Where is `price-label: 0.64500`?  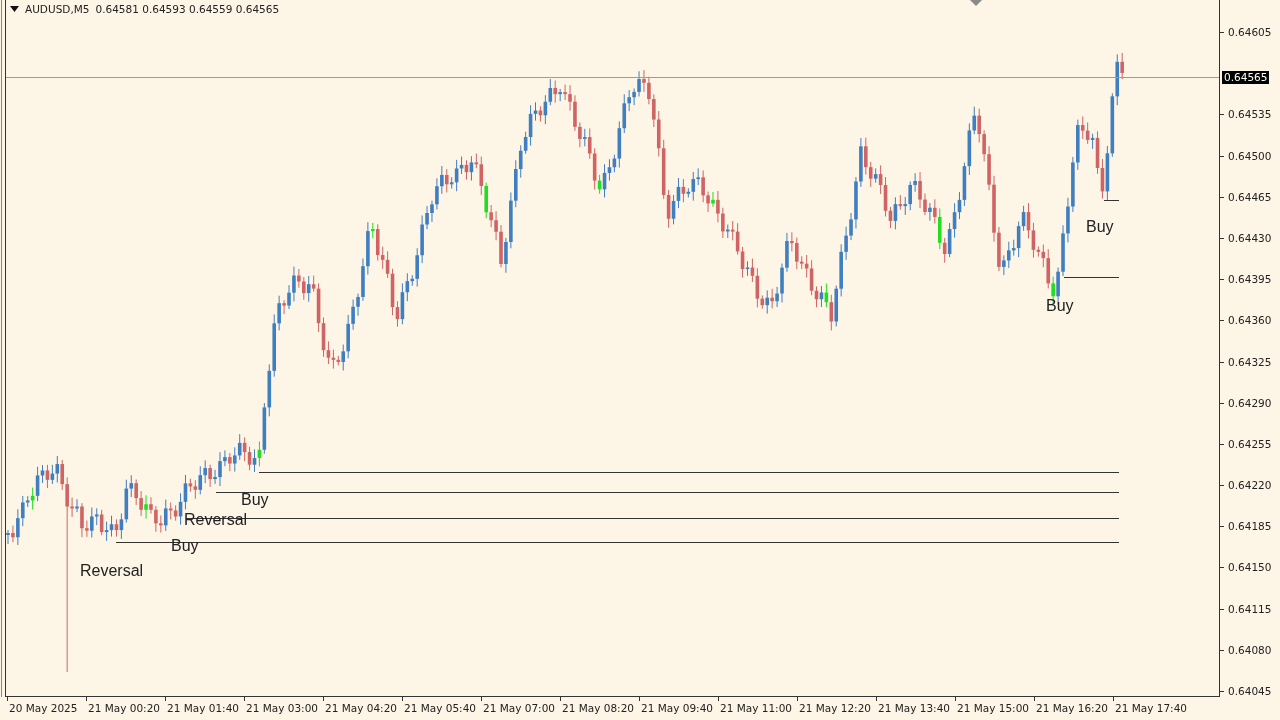 price-label: 0.64500 is located at coordinates (1250, 155).